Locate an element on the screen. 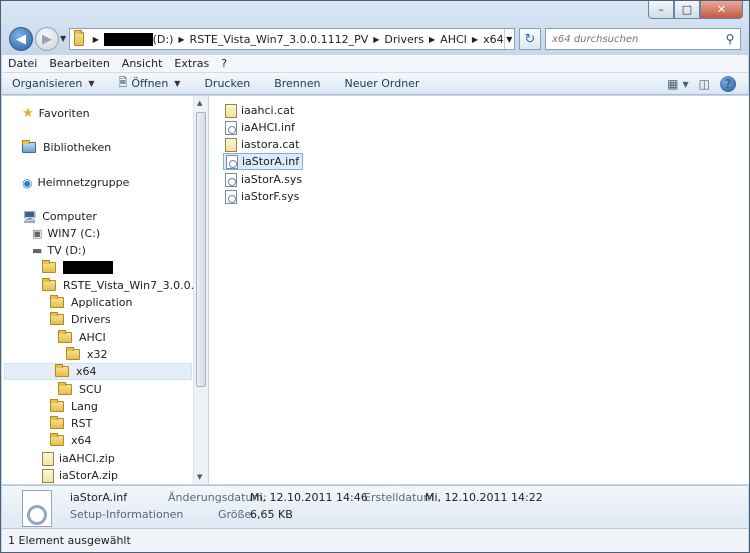  breadcrumb-rste: RSTE_Vista_Win7_3.0.0.1112_PV ▶ is located at coordinates (287, 39).